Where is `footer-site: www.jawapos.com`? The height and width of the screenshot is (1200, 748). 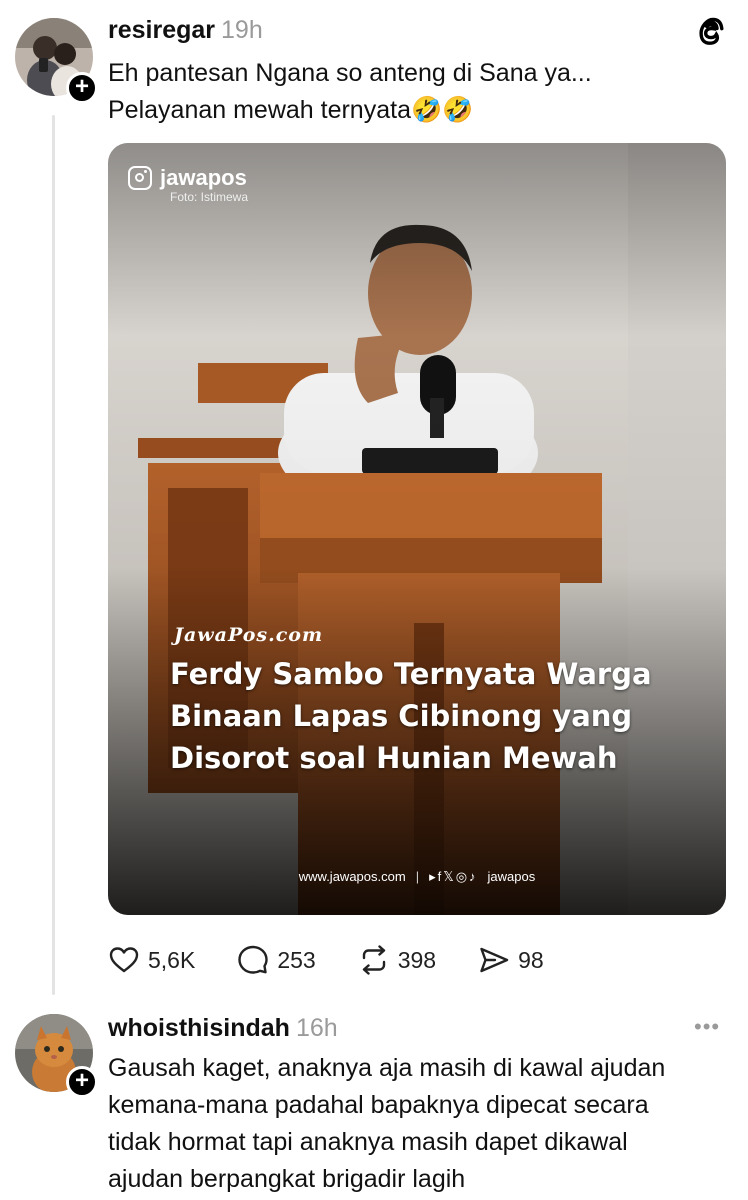
footer-site: www.jawapos.com is located at coordinates (352, 876).